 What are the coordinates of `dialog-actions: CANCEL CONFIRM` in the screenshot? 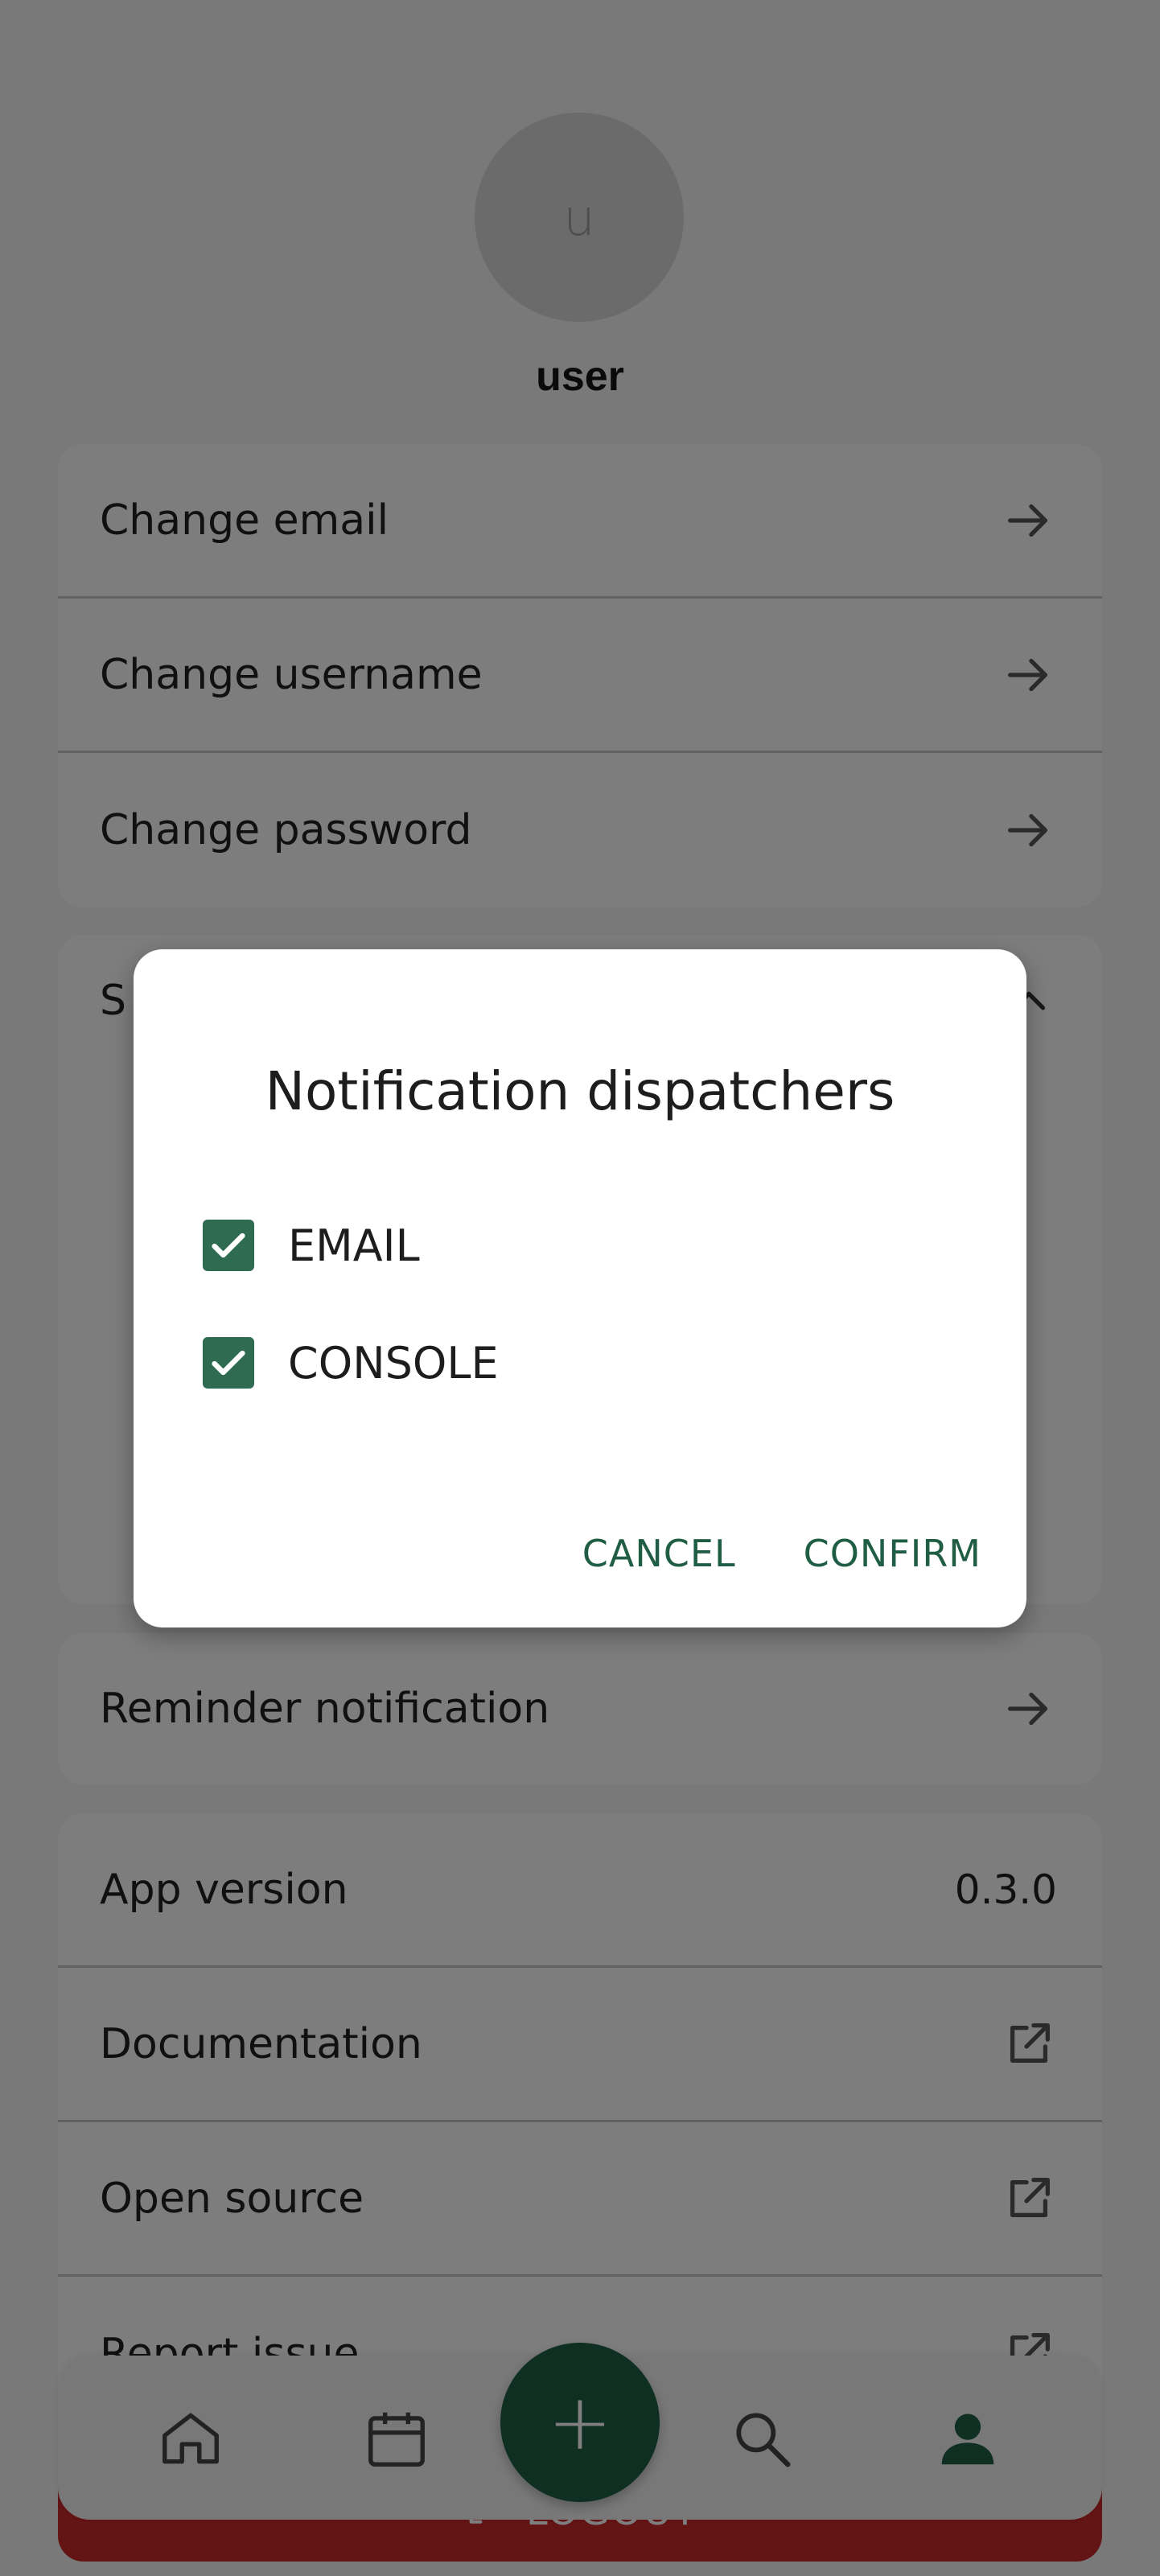 It's located at (781, 1553).